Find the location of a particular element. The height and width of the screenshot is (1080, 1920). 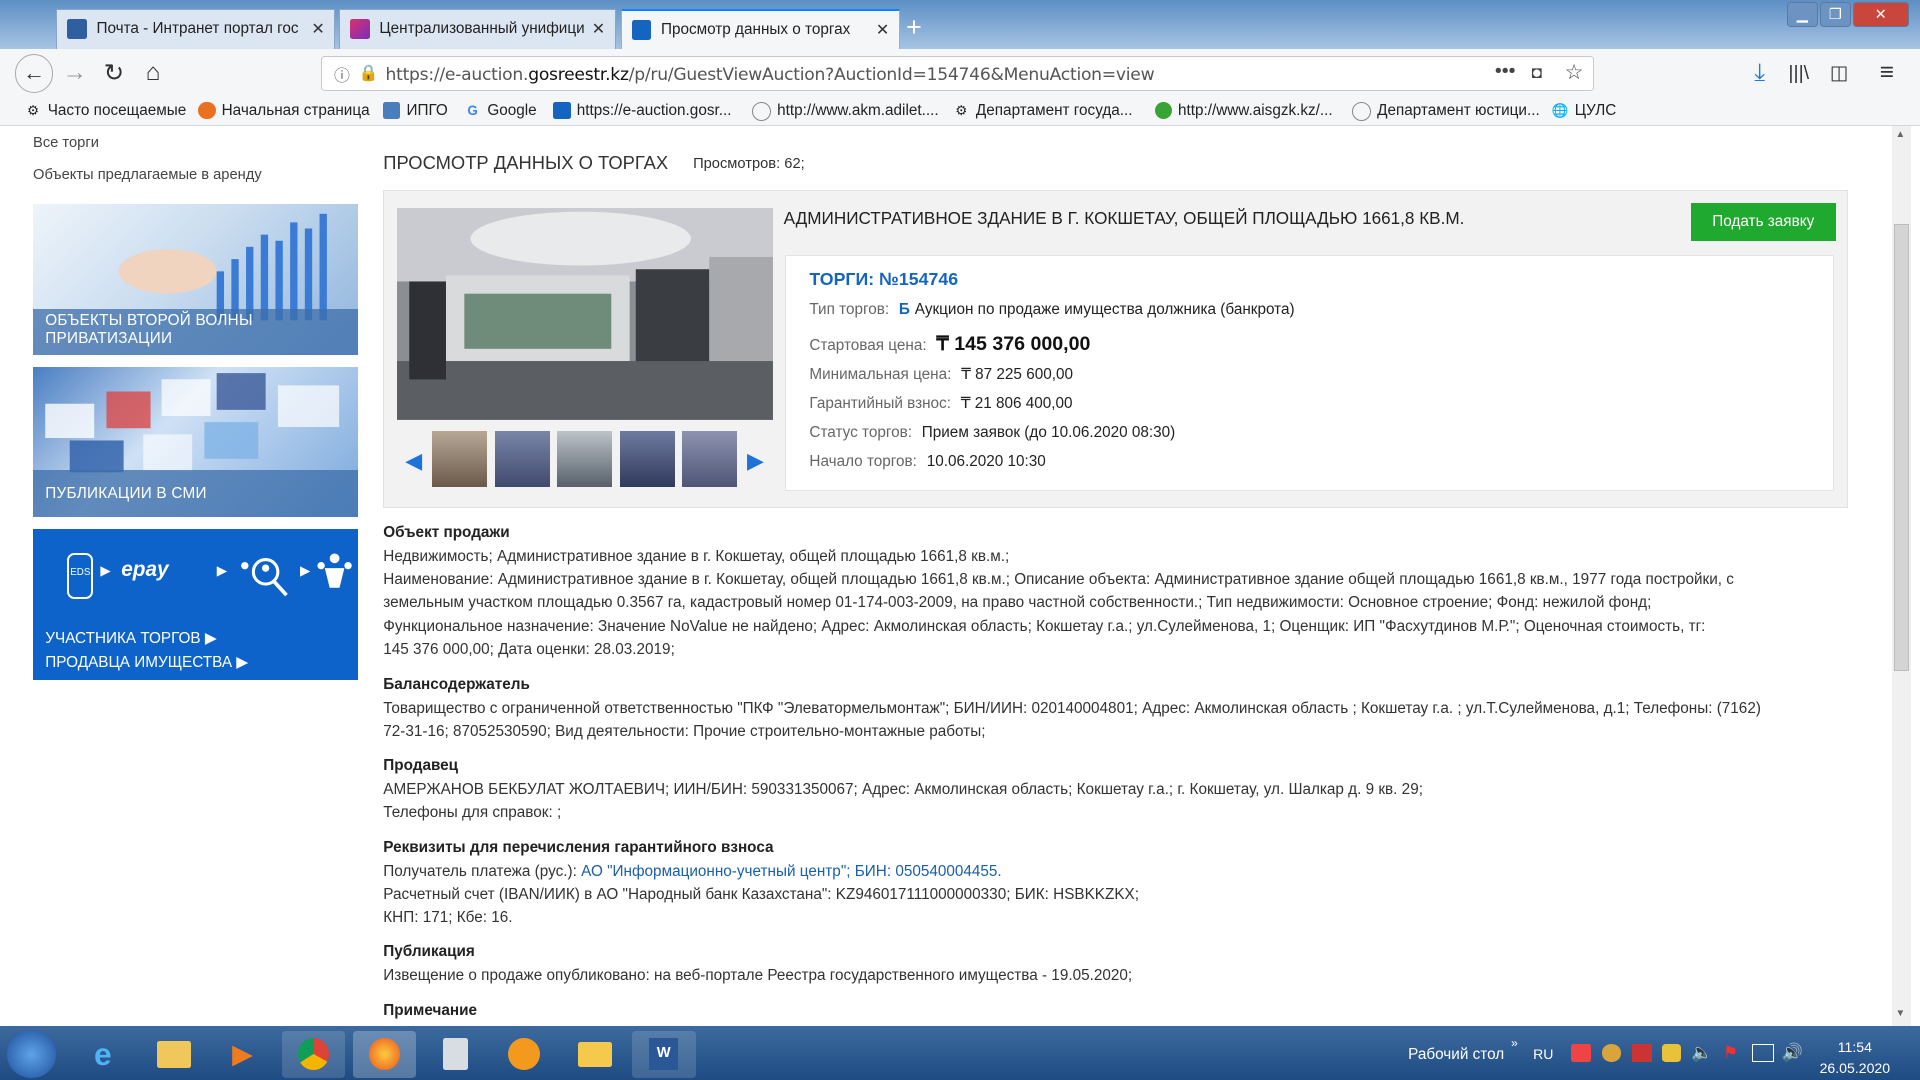

start-time-row: Начало торгов: 10.06.2020 10:30 is located at coordinates (927, 462).